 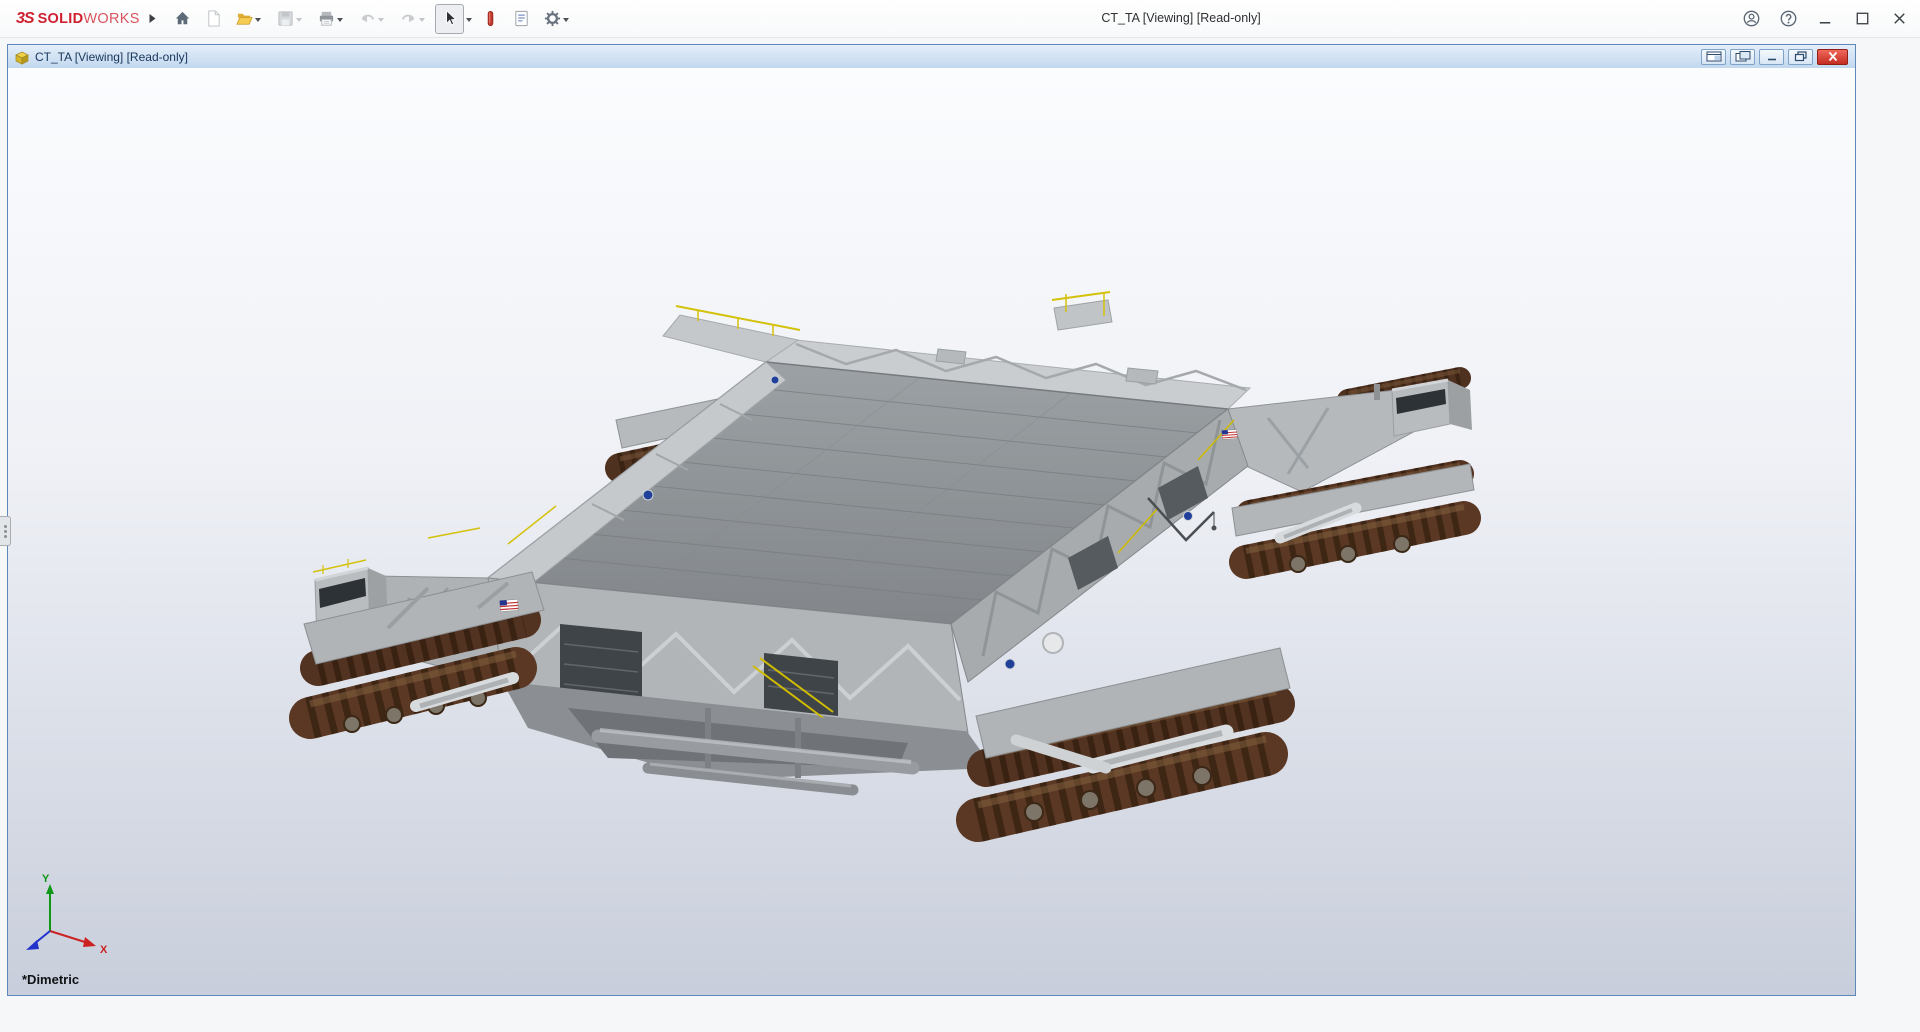 What do you see at coordinates (104, 950) in the screenshot?
I see `triad-x-label: X` at bounding box center [104, 950].